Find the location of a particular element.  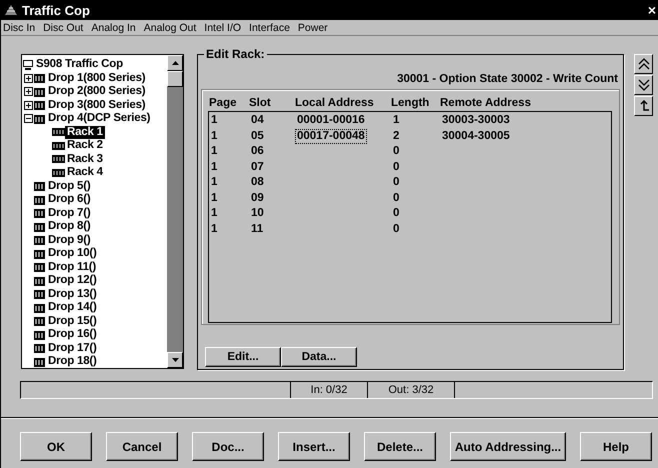

tree-item: Rack 3 is located at coordinates (85, 159).